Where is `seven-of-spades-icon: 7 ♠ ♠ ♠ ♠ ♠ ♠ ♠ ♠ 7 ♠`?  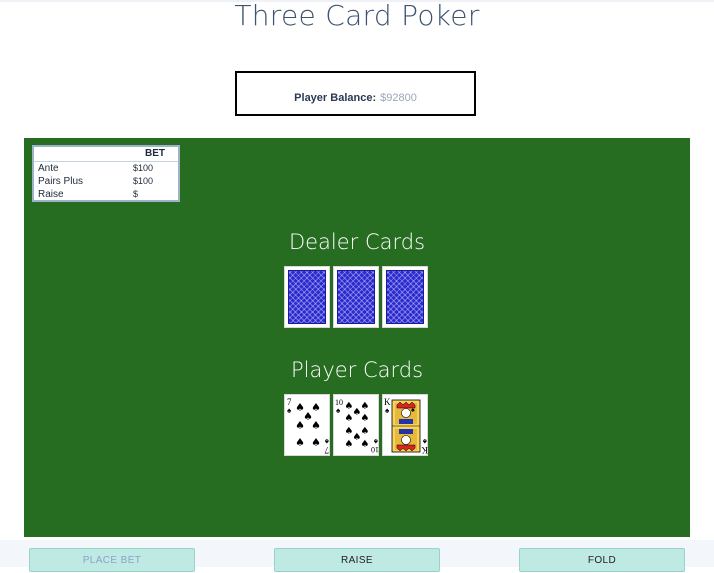
seven-of-spades-icon: 7 ♠ ♠ ♠ ♠ ♠ ♠ ♠ ♠ 7 ♠ is located at coordinates (308, 426).